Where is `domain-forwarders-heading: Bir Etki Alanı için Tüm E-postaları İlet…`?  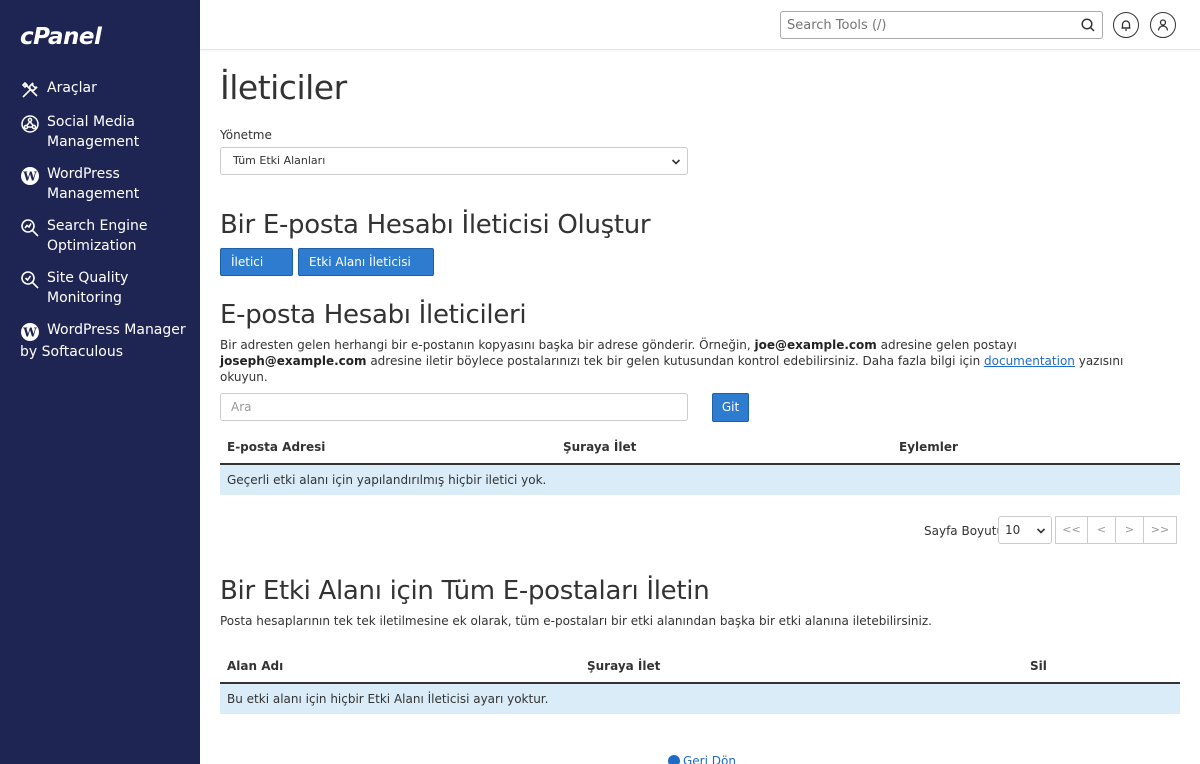 domain-forwarders-heading: Bir Etki Alanı için Tüm E-postaları İlet… is located at coordinates (465, 591).